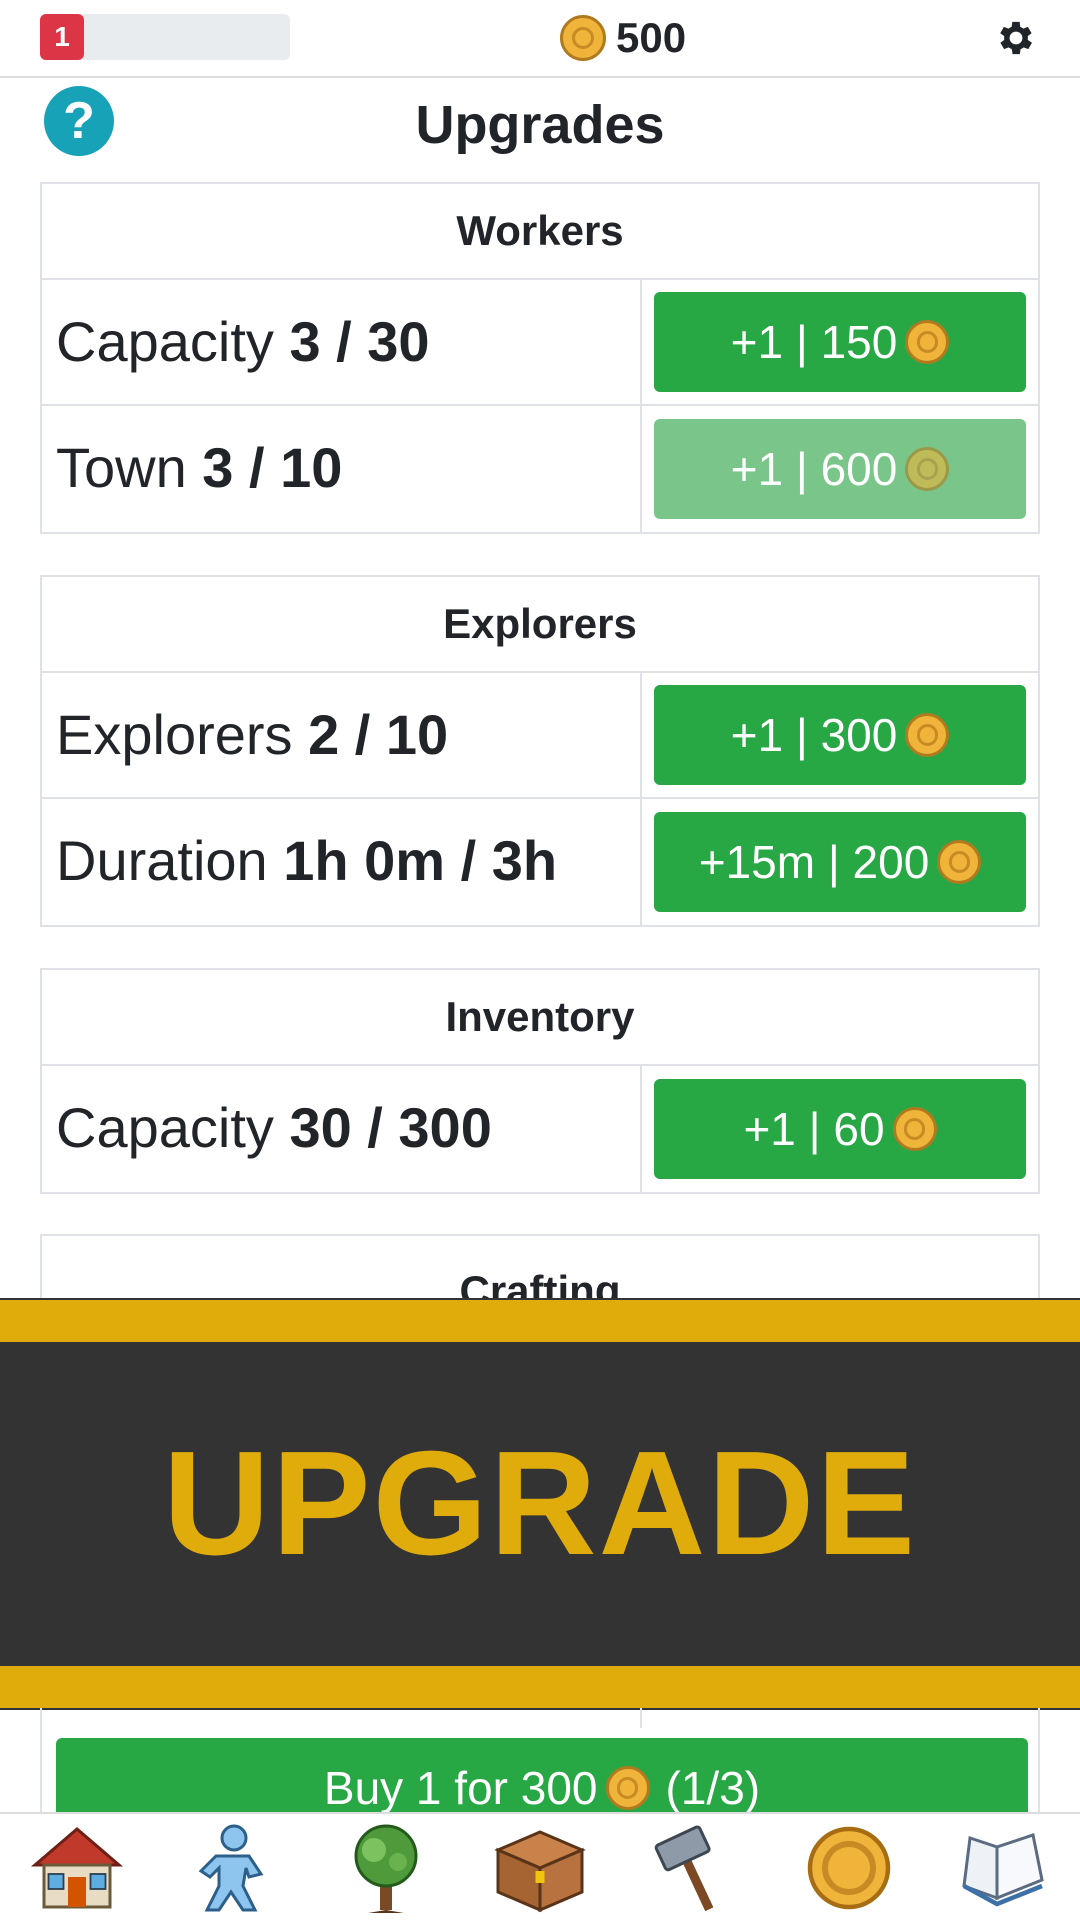 The height and width of the screenshot is (1922, 1080). I want to click on crafting-row-divider, so click(641, 1718).